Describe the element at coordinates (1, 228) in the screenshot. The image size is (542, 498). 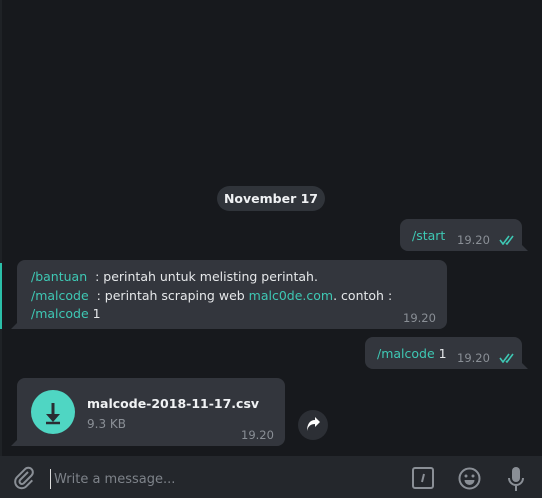
I see `left-border` at that location.